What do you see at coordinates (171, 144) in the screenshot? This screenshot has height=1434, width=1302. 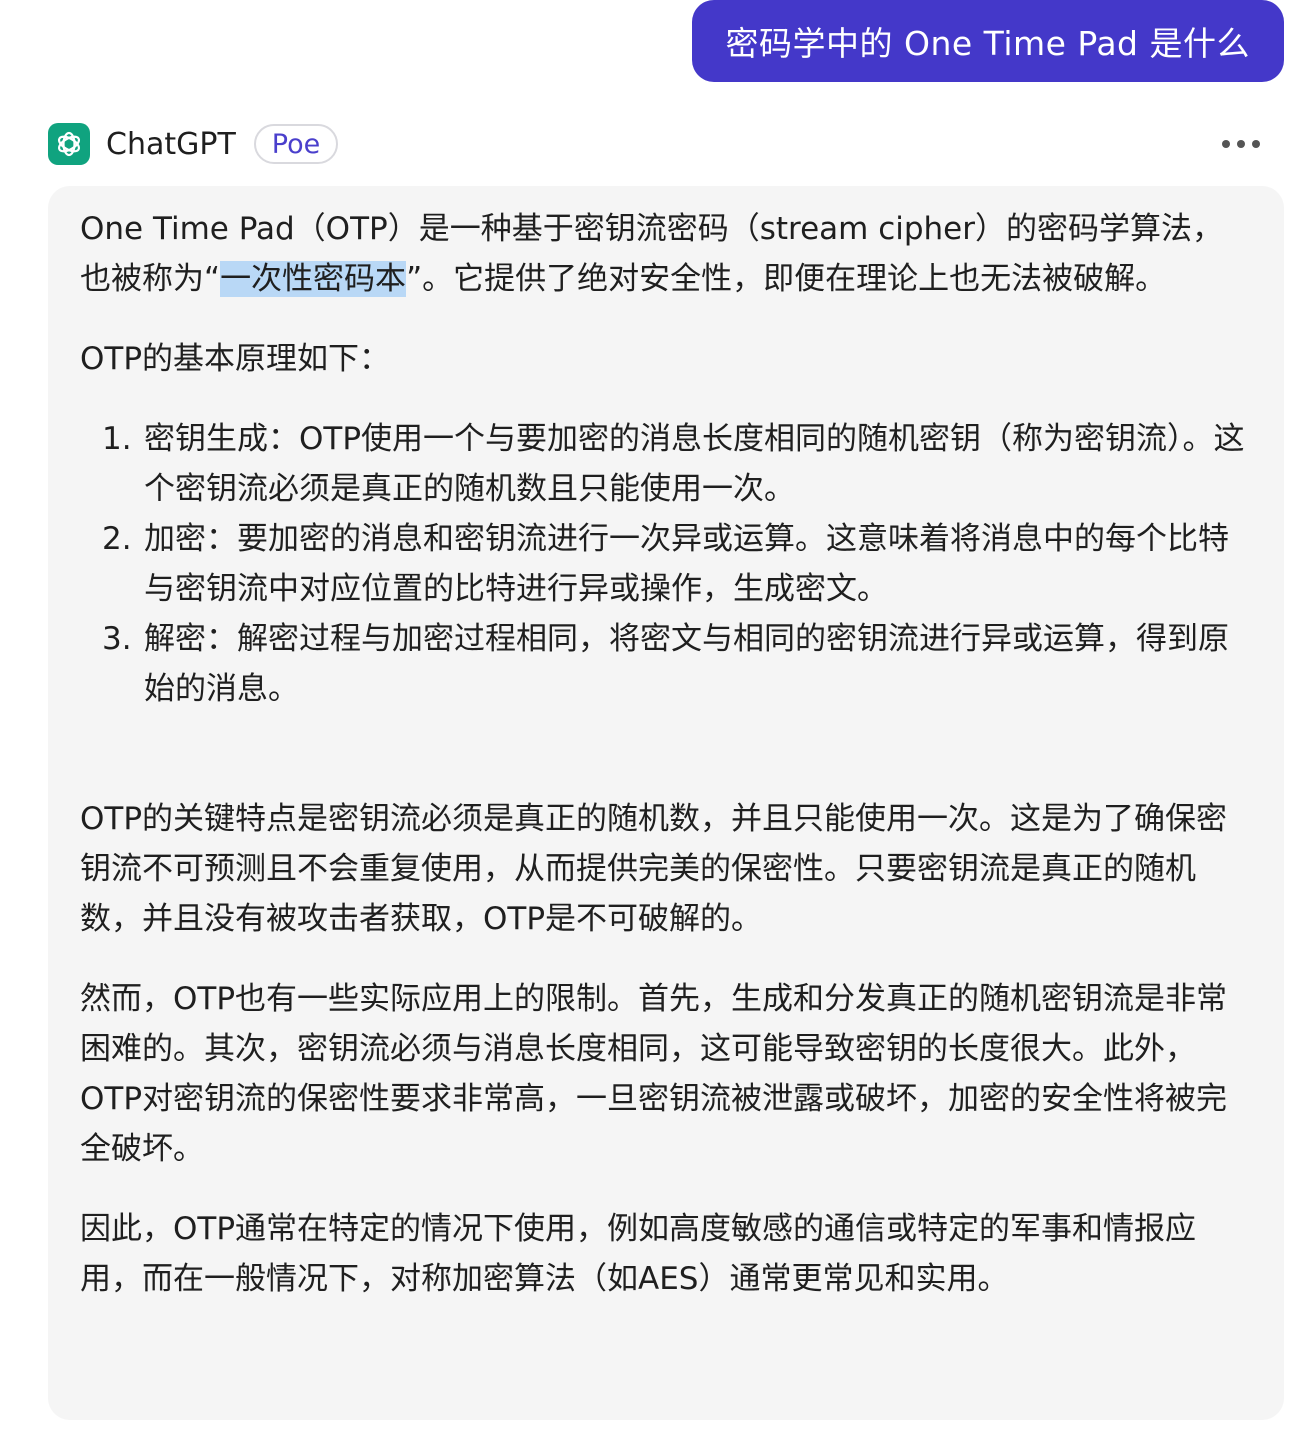 I see `bot-name: ChatGPT` at bounding box center [171, 144].